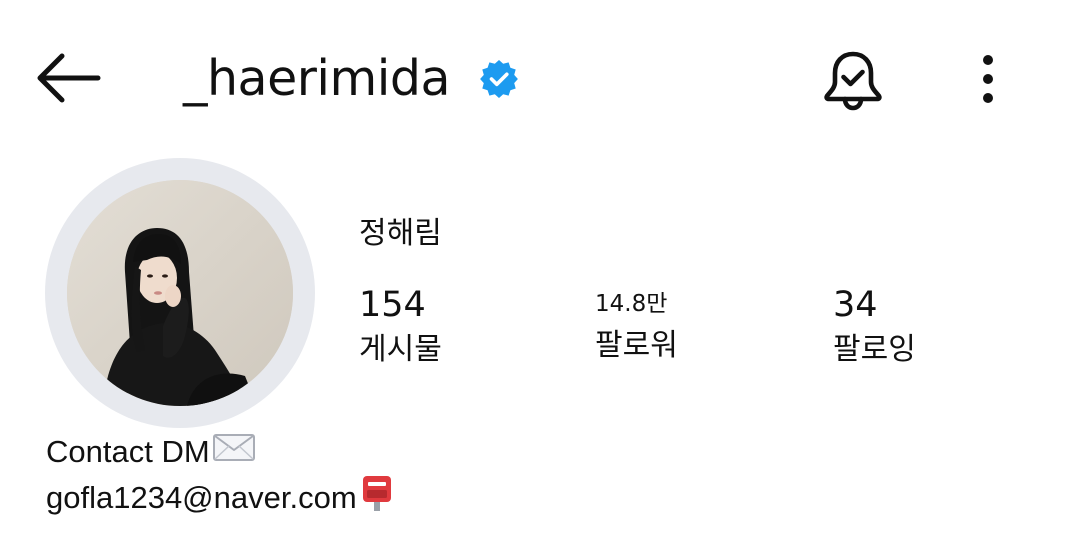  What do you see at coordinates (499, 79) in the screenshot?
I see `verified-badge-icon` at bounding box center [499, 79].